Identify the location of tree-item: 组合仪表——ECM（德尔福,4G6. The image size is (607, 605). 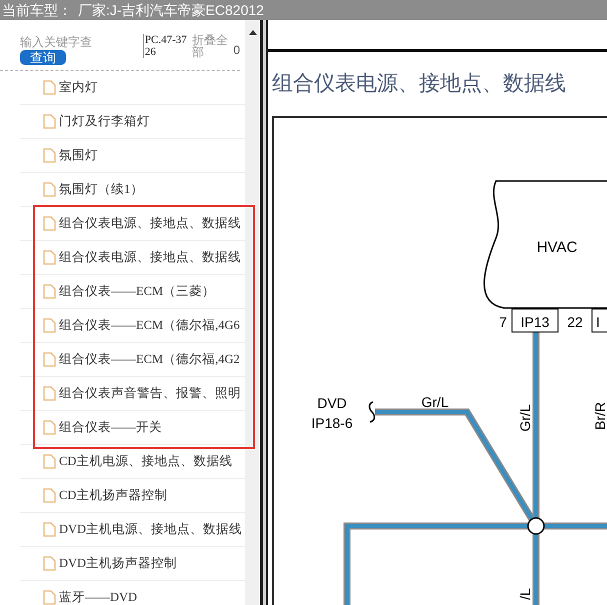
(149, 325).